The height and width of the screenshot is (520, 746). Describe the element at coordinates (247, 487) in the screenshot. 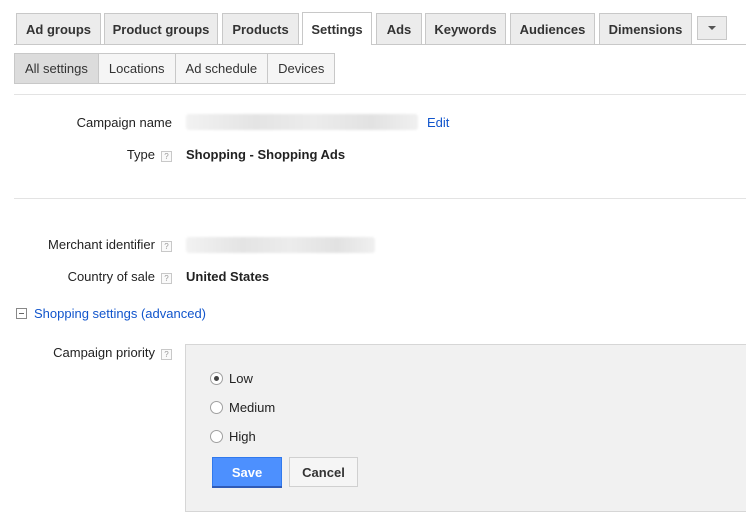

I see `save-button-shadow` at that location.